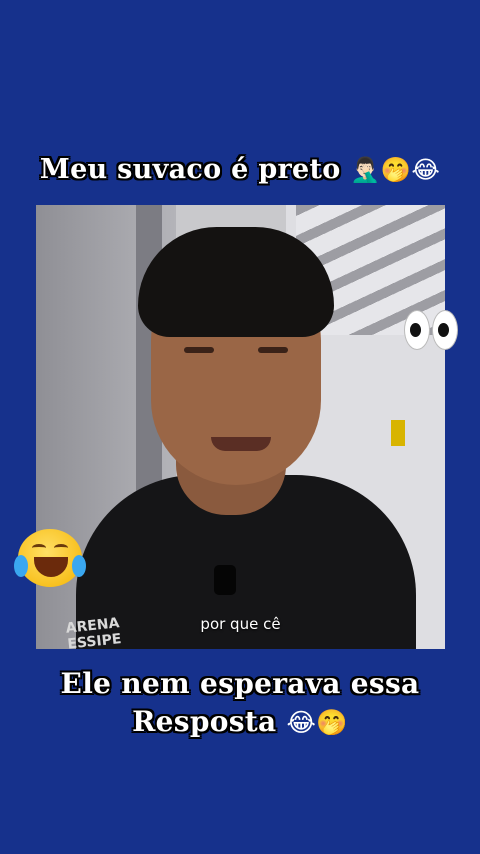 Image resolution: width=480 pixels, height=854 pixels. I want to click on person-eye-right, so click(273, 350).